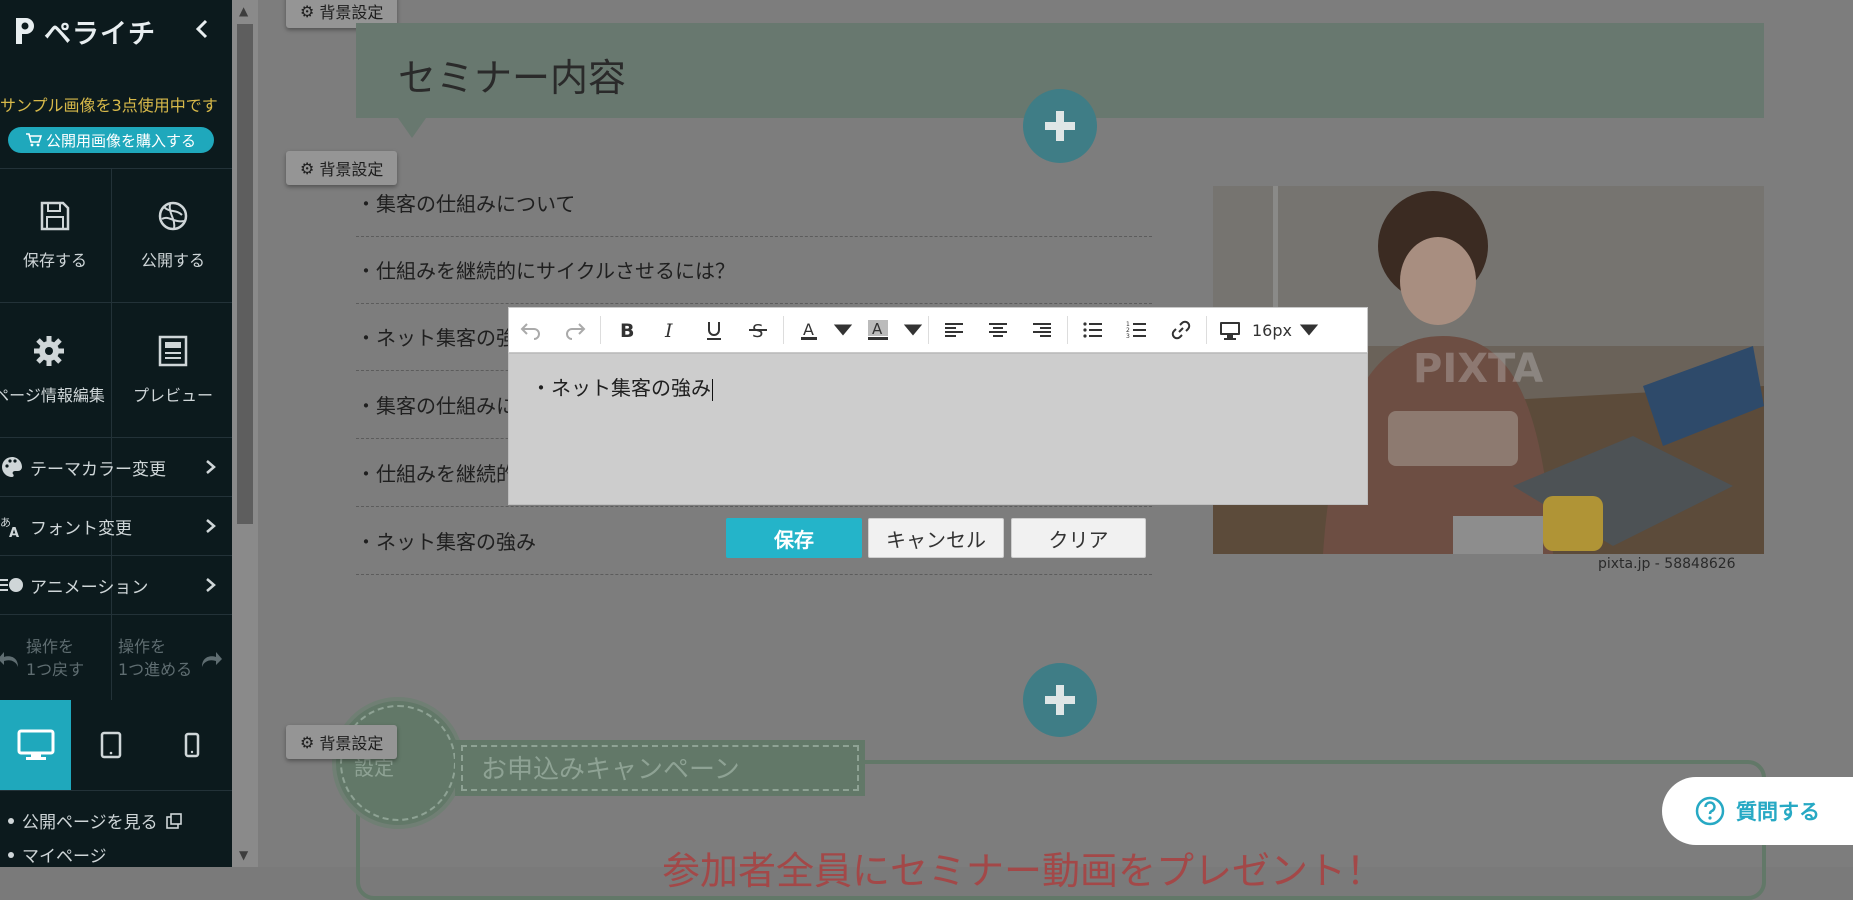 This screenshot has width=1853, height=900. Describe the element at coordinates (173, 235) in the screenshot. I see `publish-button: 公開する` at that location.